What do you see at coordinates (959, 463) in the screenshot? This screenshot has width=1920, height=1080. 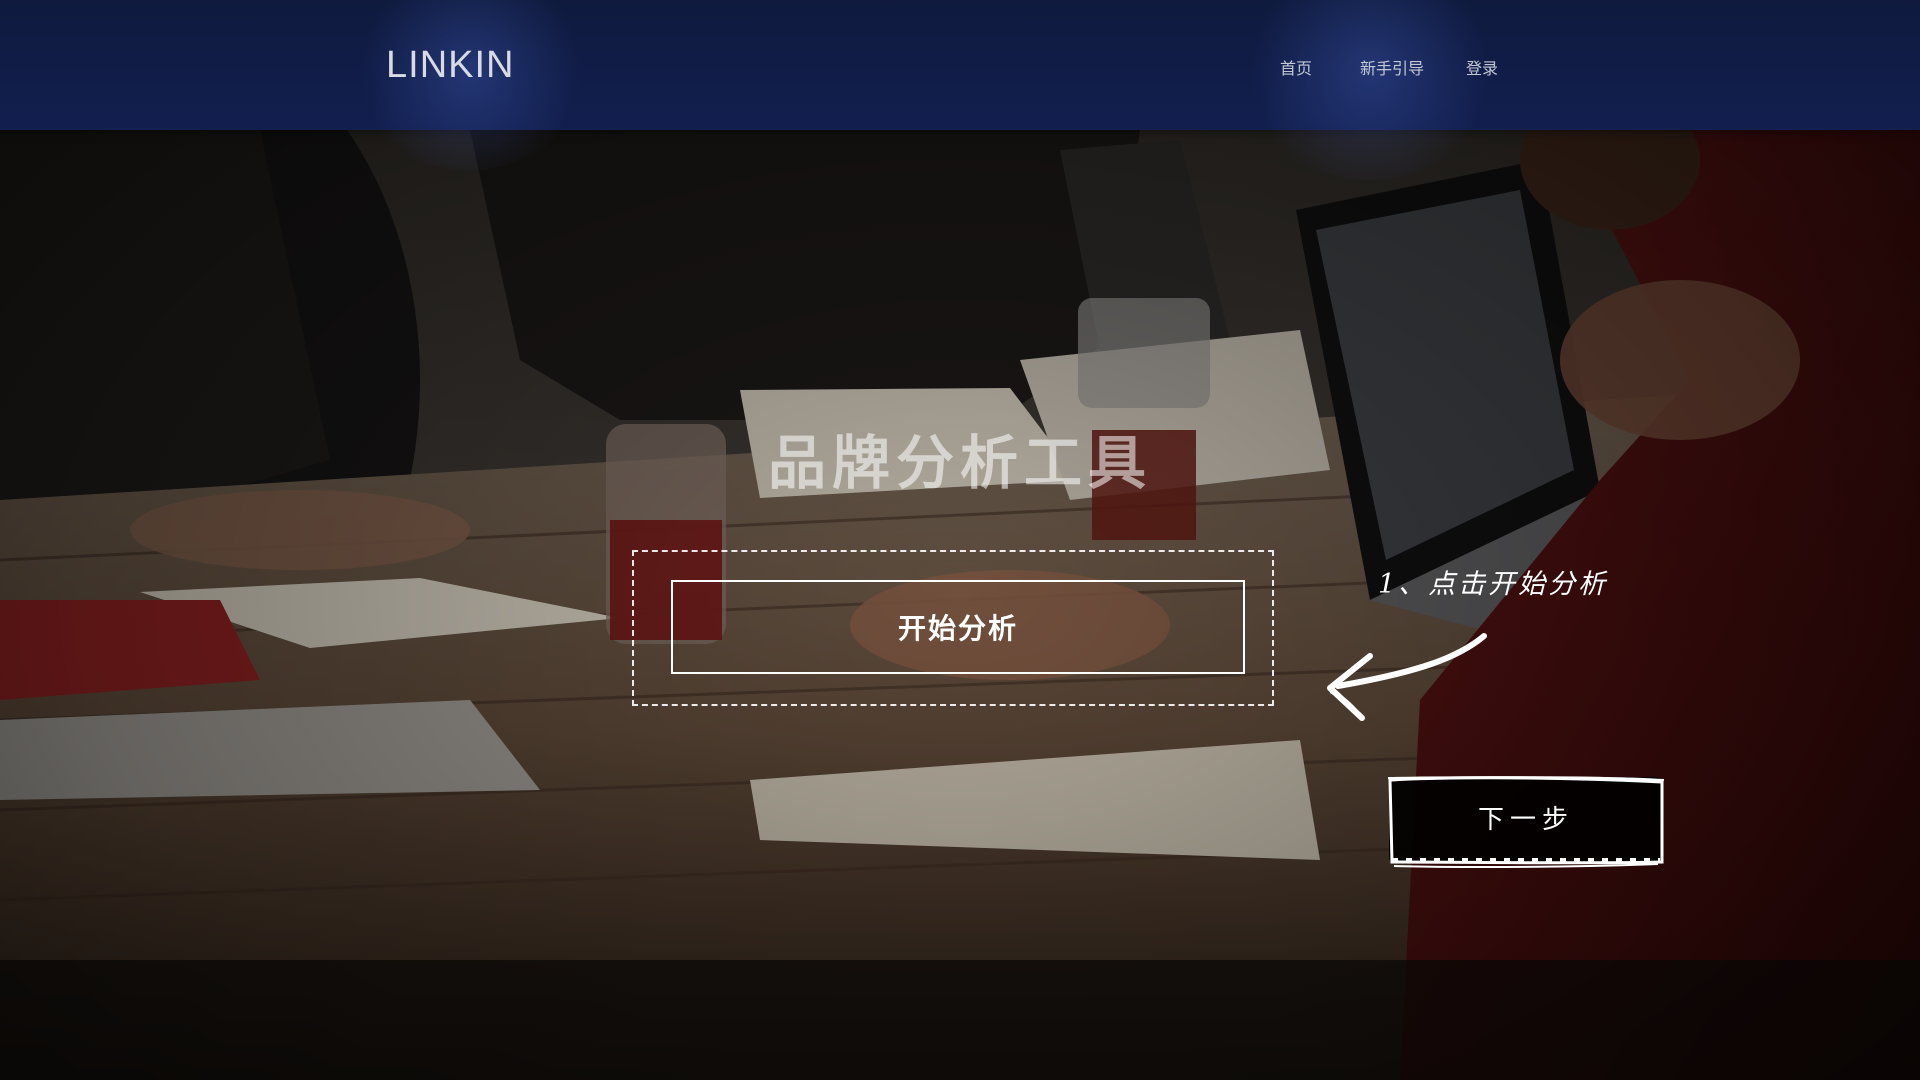 I see `page-title: 品牌分析工具` at bounding box center [959, 463].